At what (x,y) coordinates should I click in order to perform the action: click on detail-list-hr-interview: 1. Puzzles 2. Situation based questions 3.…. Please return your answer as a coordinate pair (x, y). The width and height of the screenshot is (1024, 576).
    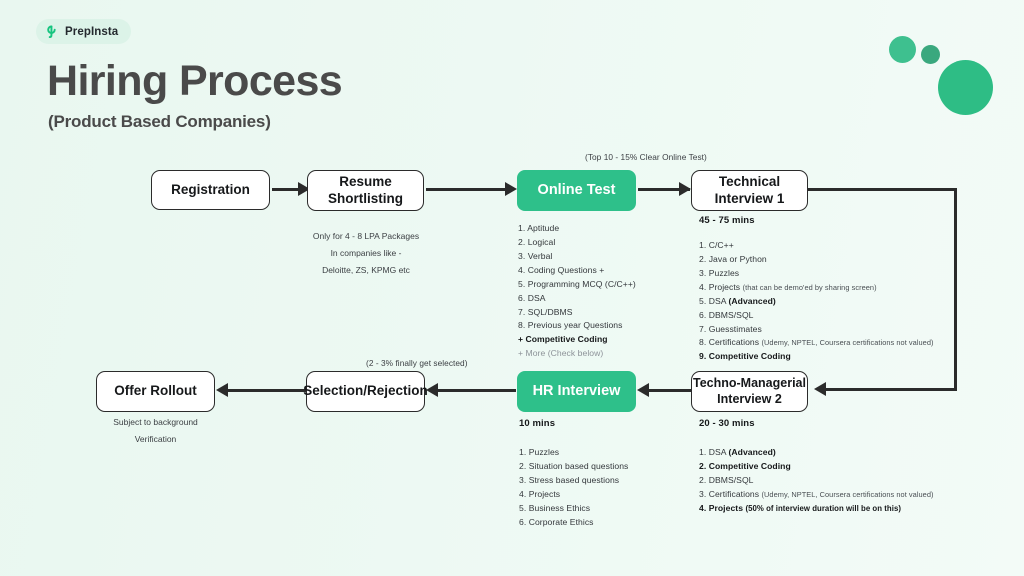
    Looking at the image, I should click on (573, 488).